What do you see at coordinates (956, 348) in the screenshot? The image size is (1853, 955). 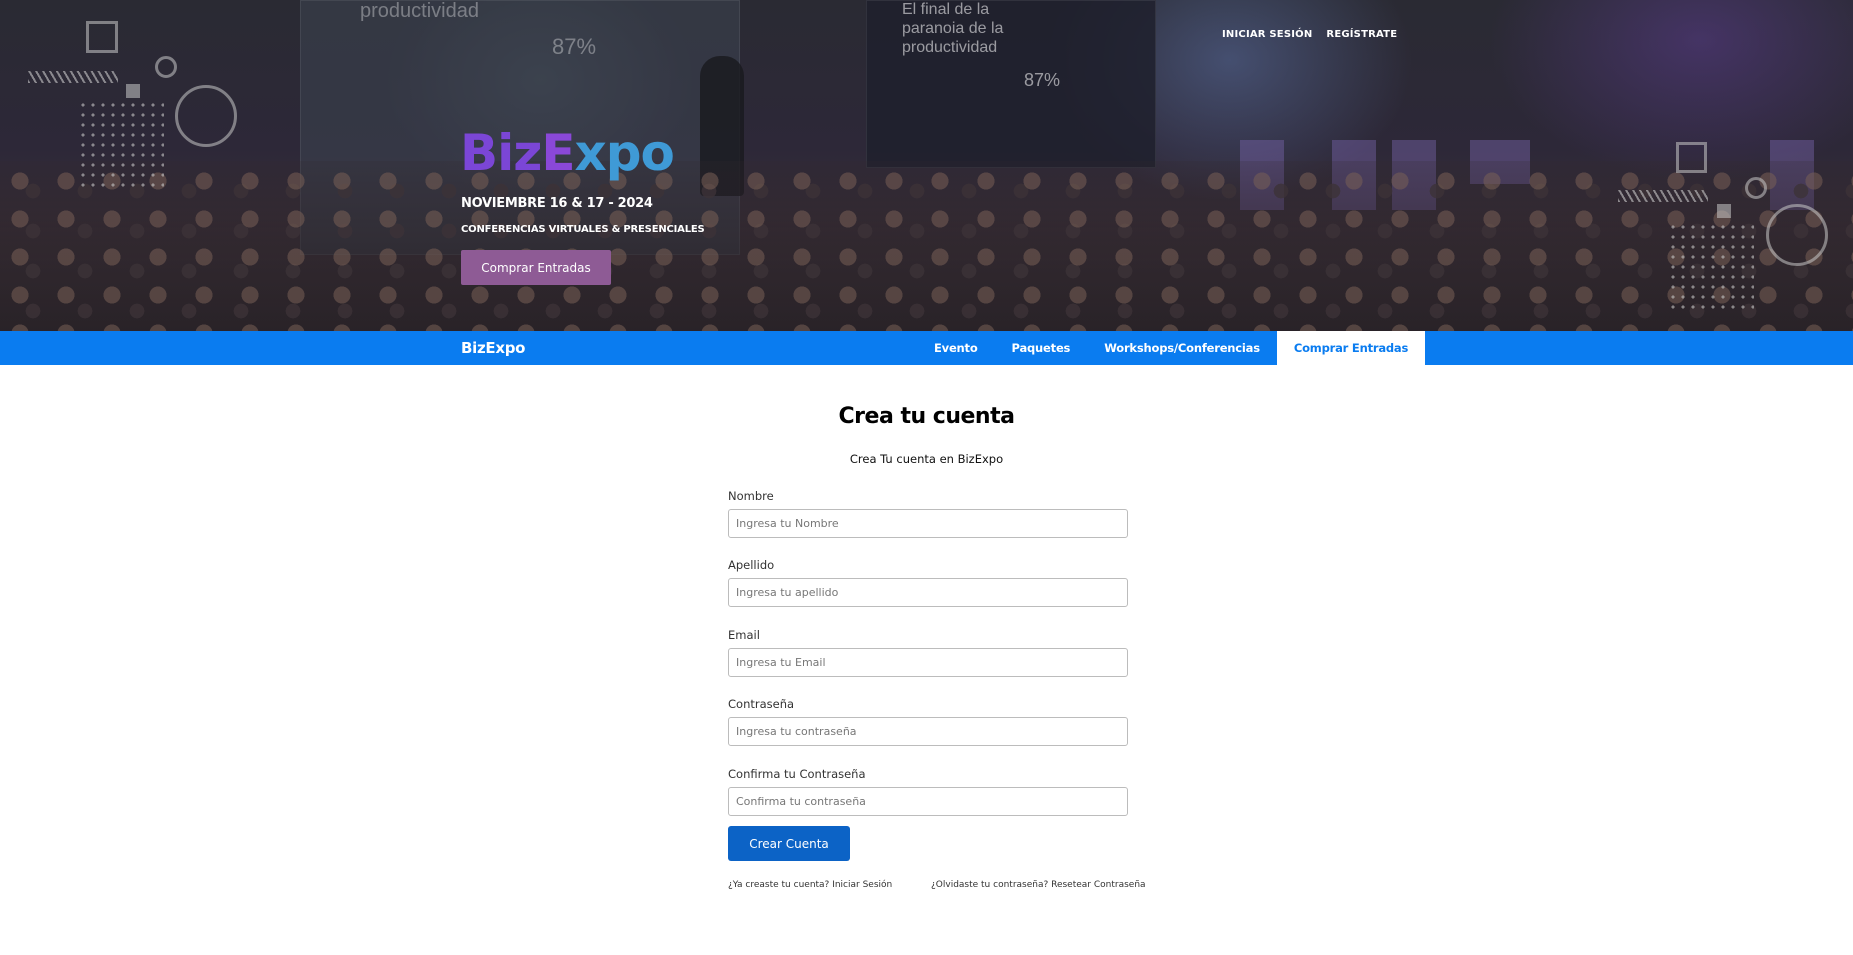 I see `nav-link-evento: Evento` at bounding box center [956, 348].